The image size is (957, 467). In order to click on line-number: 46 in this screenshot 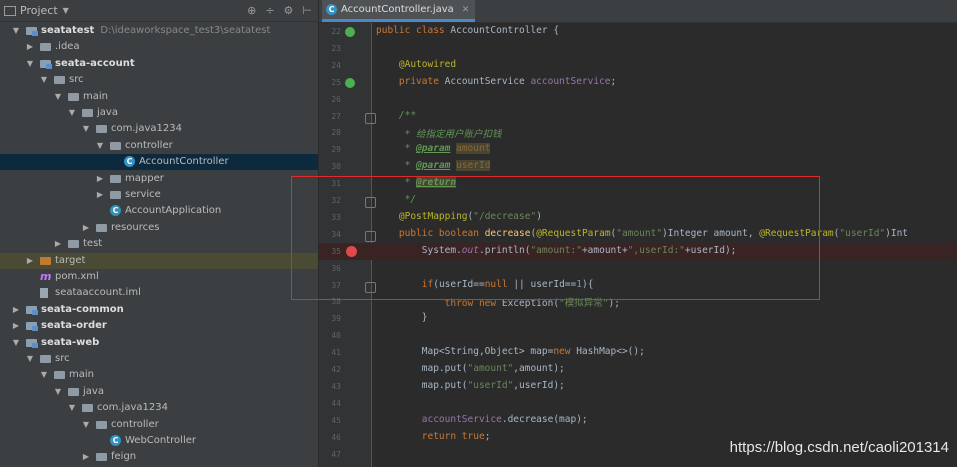, I will do `click(336, 437)`.